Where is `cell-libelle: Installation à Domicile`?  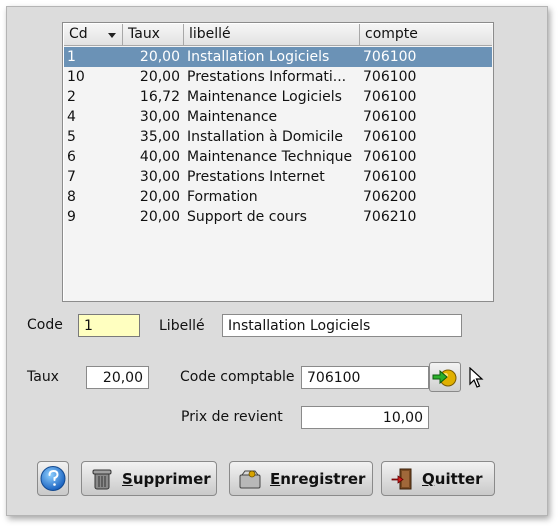 cell-libelle: Installation à Domicile is located at coordinates (265, 137).